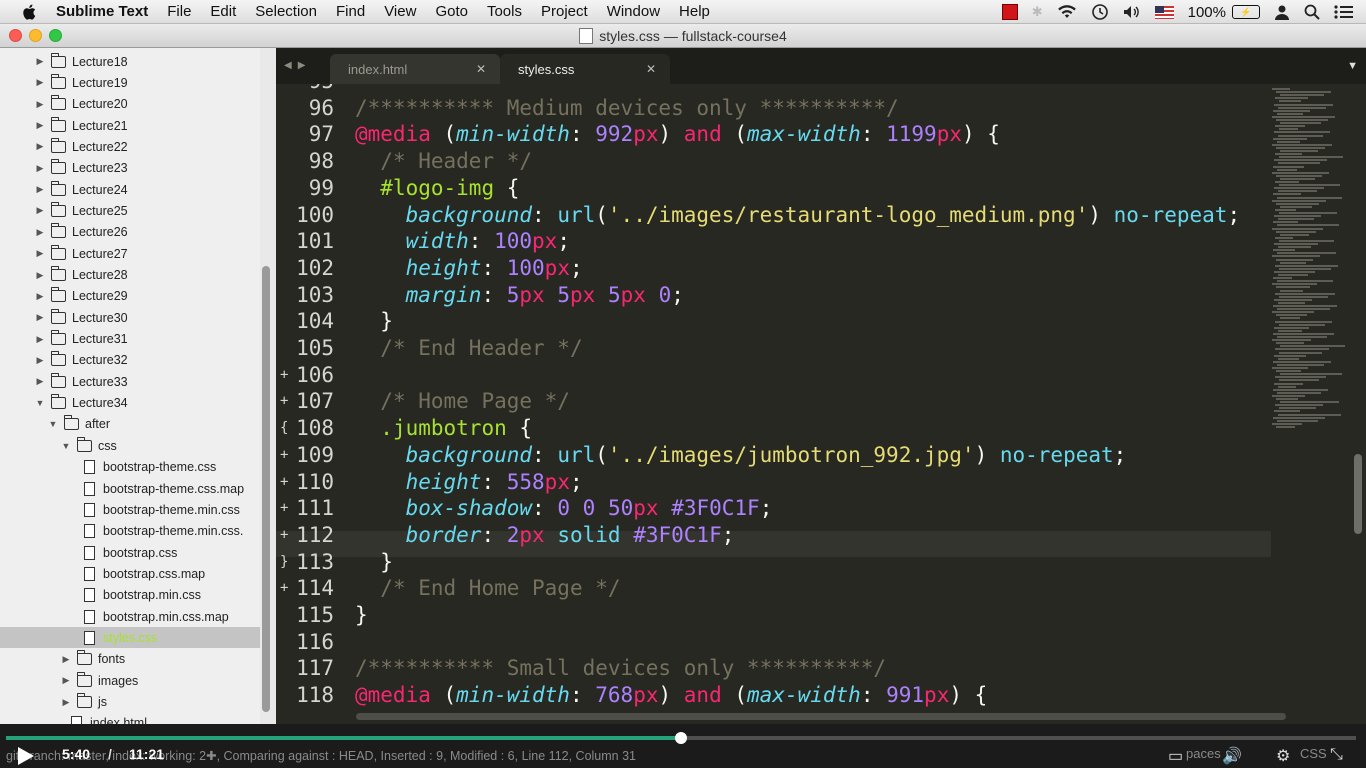  I want to click on user-icon, so click(1282, 12).